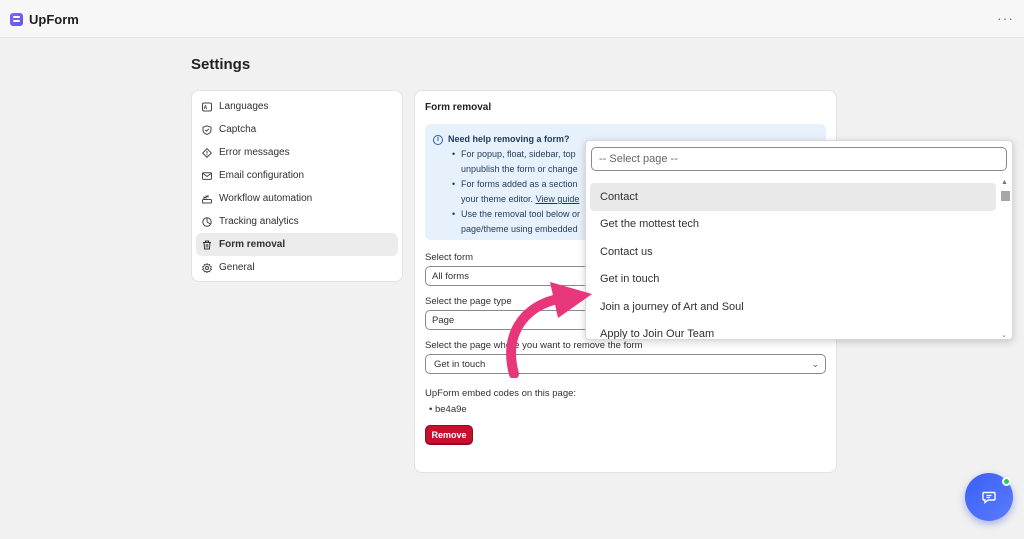 The image size is (1024, 539). I want to click on language-icon: A, so click(207, 107).